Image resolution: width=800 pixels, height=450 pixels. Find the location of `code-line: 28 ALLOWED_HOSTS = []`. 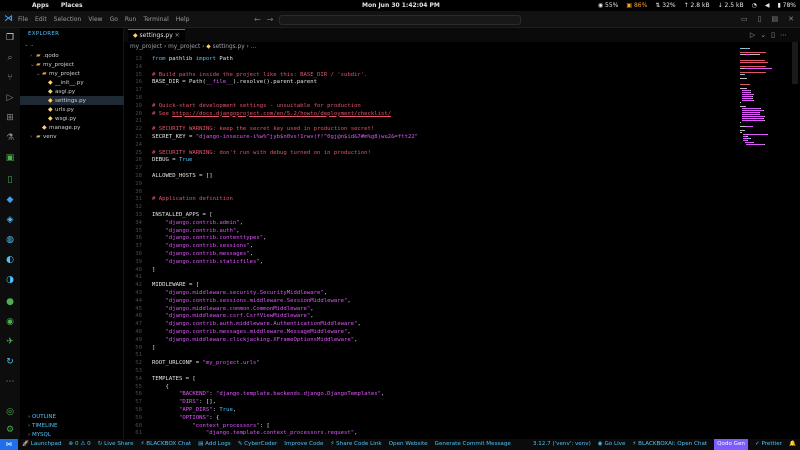

code-line: 28 ALLOWED_HOSTS = [] is located at coordinates (168, 177).